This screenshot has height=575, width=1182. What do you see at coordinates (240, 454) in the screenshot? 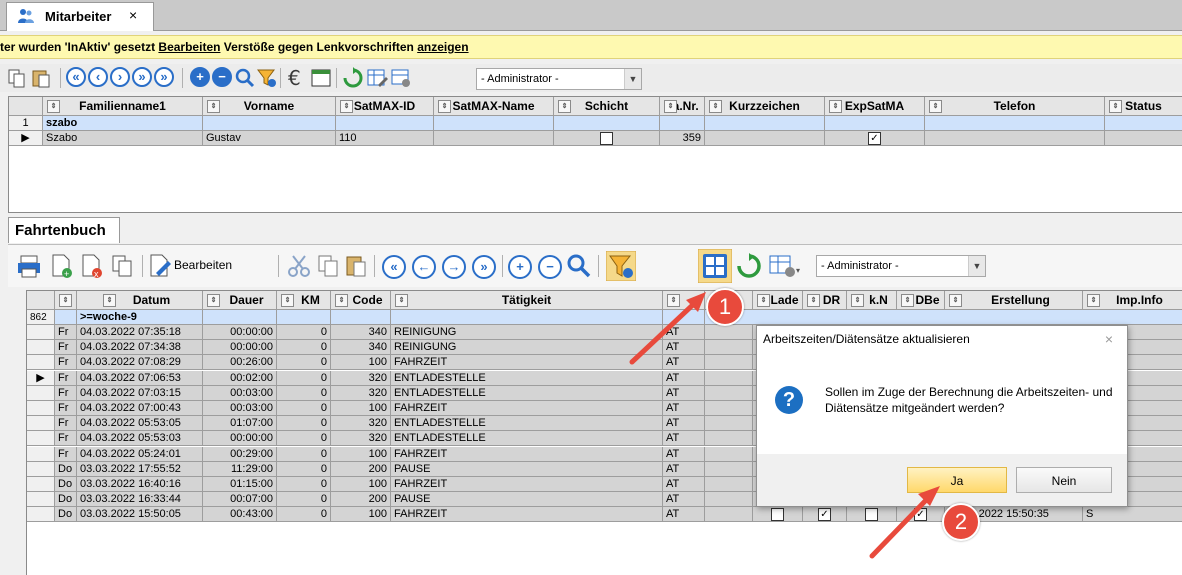
I see `cell-dauer: 00:29:00` at bounding box center [240, 454].